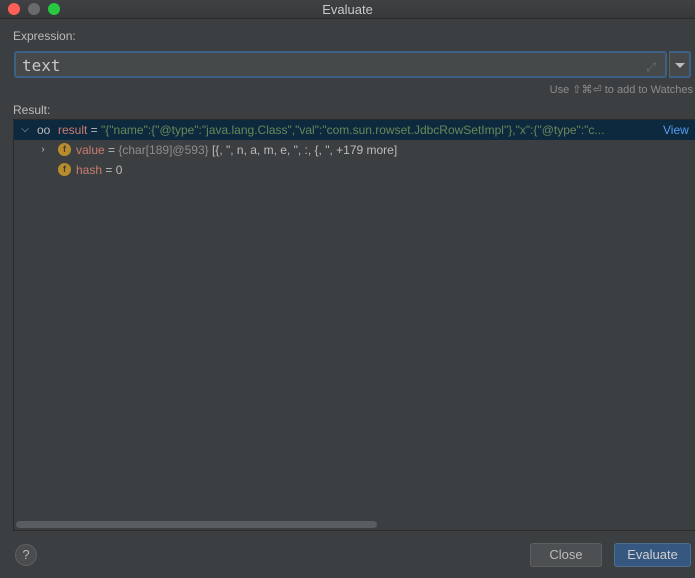 The width and height of the screenshot is (695, 578). I want to click on expand-icon: ⤢, so click(651, 67).